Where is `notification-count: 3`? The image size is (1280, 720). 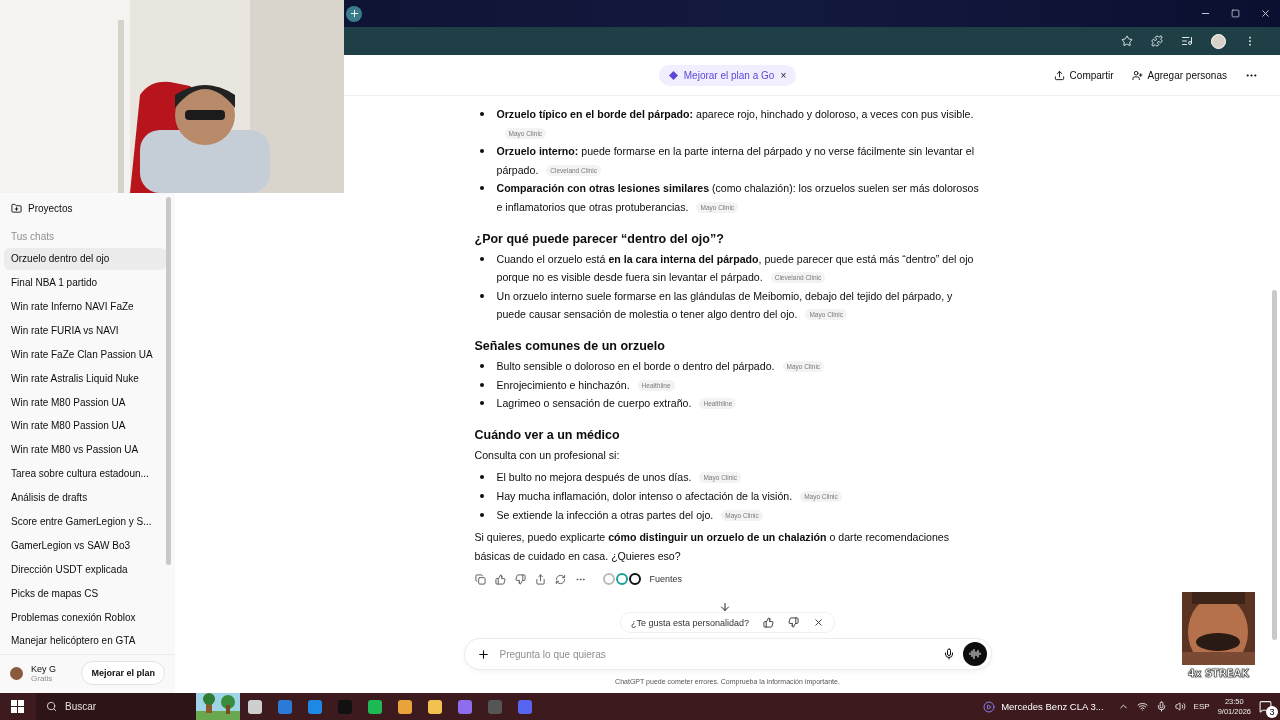
notification-count: 3 is located at coordinates (1272, 712).